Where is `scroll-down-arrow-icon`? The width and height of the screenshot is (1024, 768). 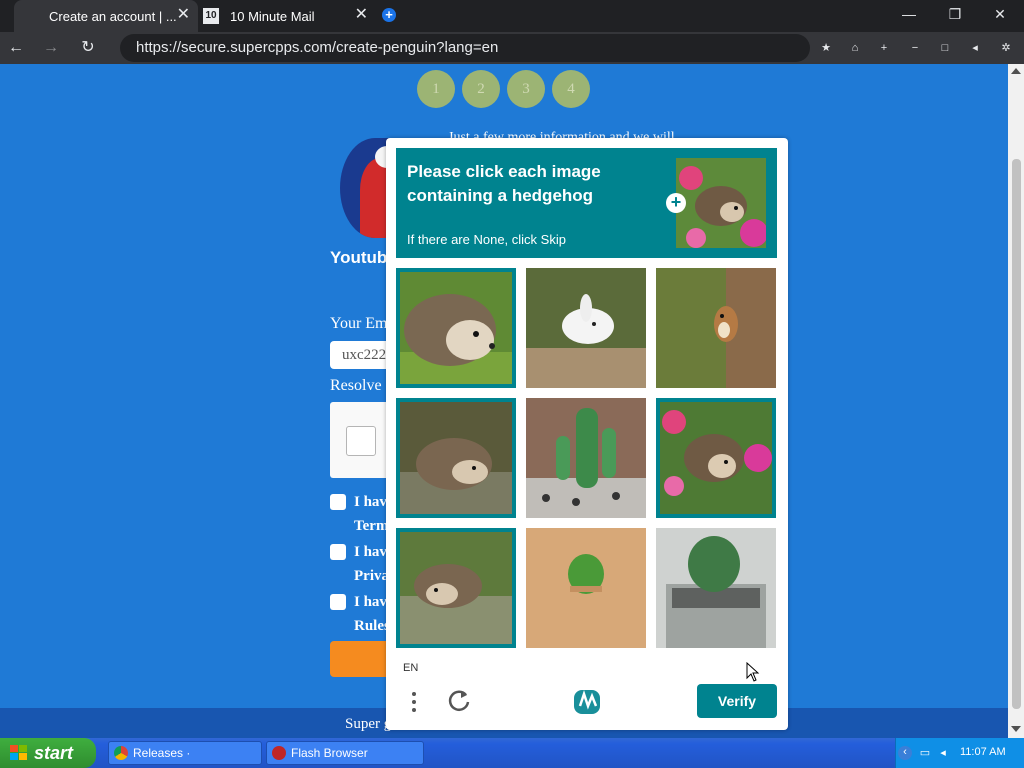
scroll-down-arrow-icon is located at coordinates (1016, 729).